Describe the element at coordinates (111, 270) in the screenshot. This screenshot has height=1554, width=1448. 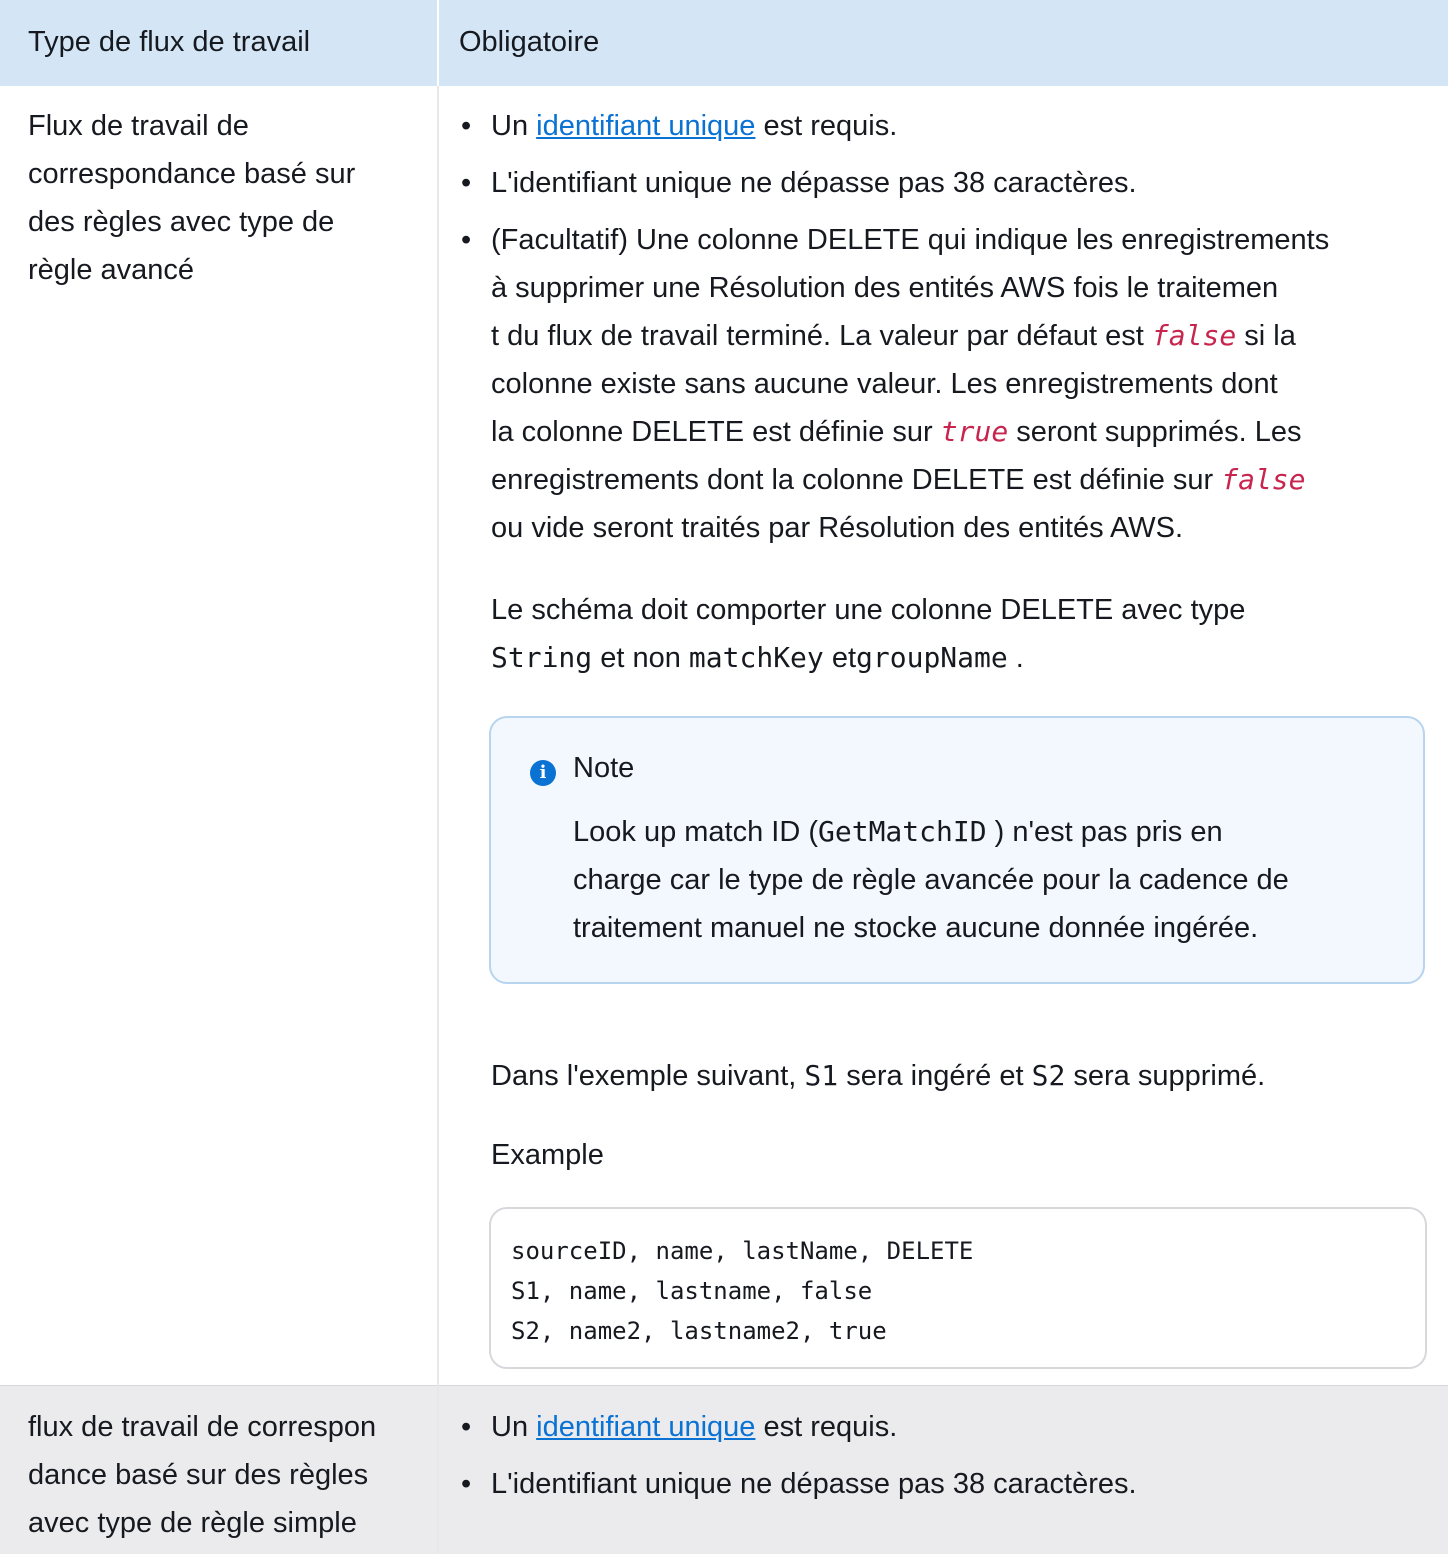
I see `cell-line: règle avancé` at that location.